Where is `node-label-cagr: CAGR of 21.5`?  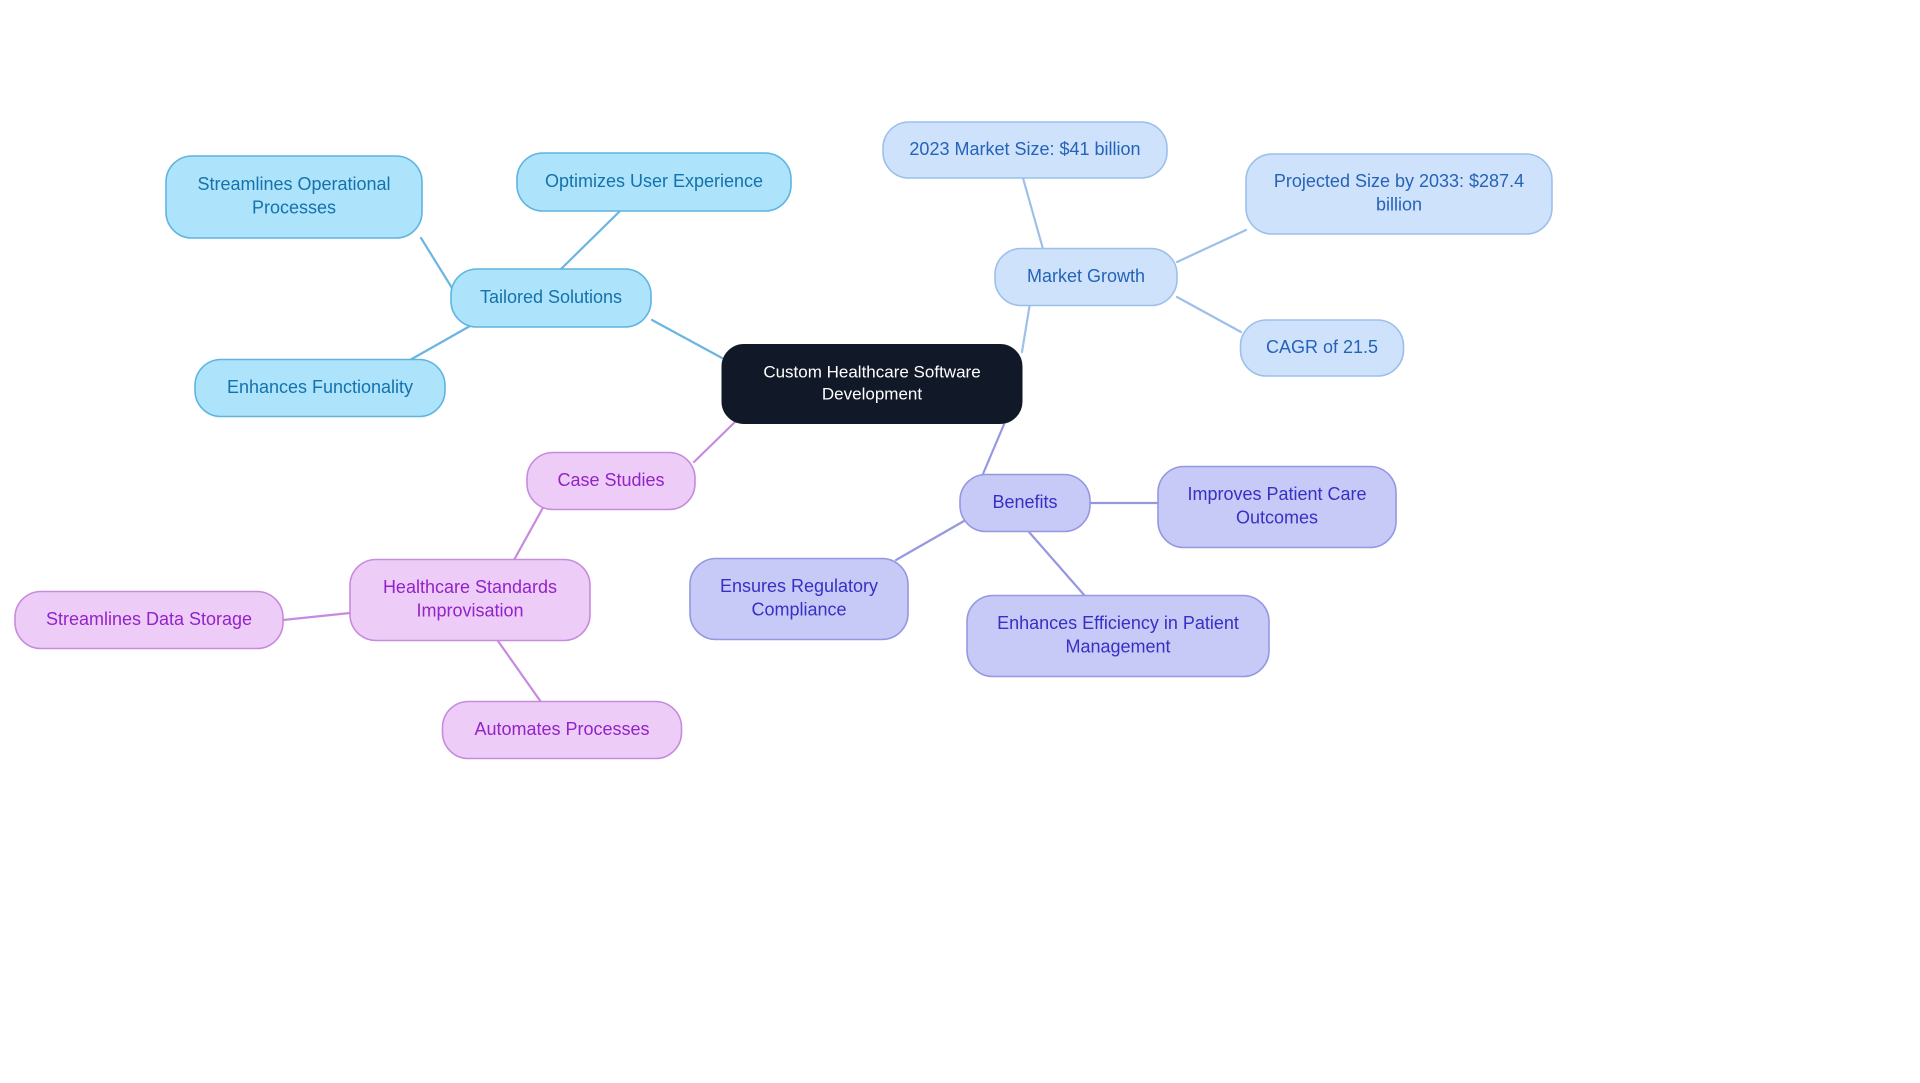
node-label-cagr: CAGR of 21.5 is located at coordinates (1322, 347).